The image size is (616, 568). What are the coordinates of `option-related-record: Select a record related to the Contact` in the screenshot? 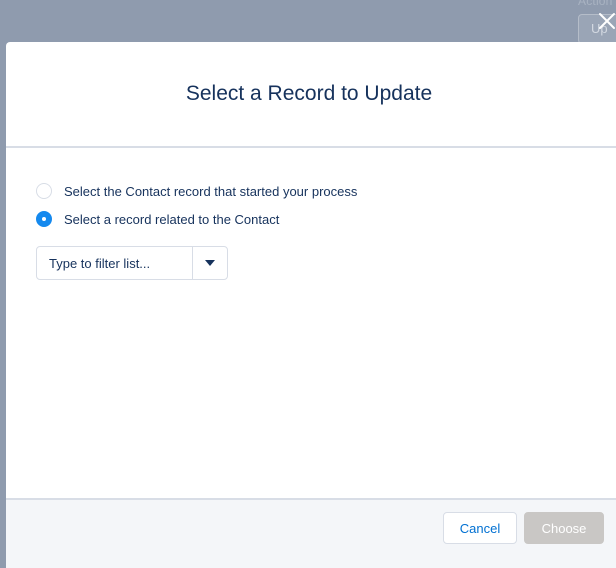 It's located at (157, 219).